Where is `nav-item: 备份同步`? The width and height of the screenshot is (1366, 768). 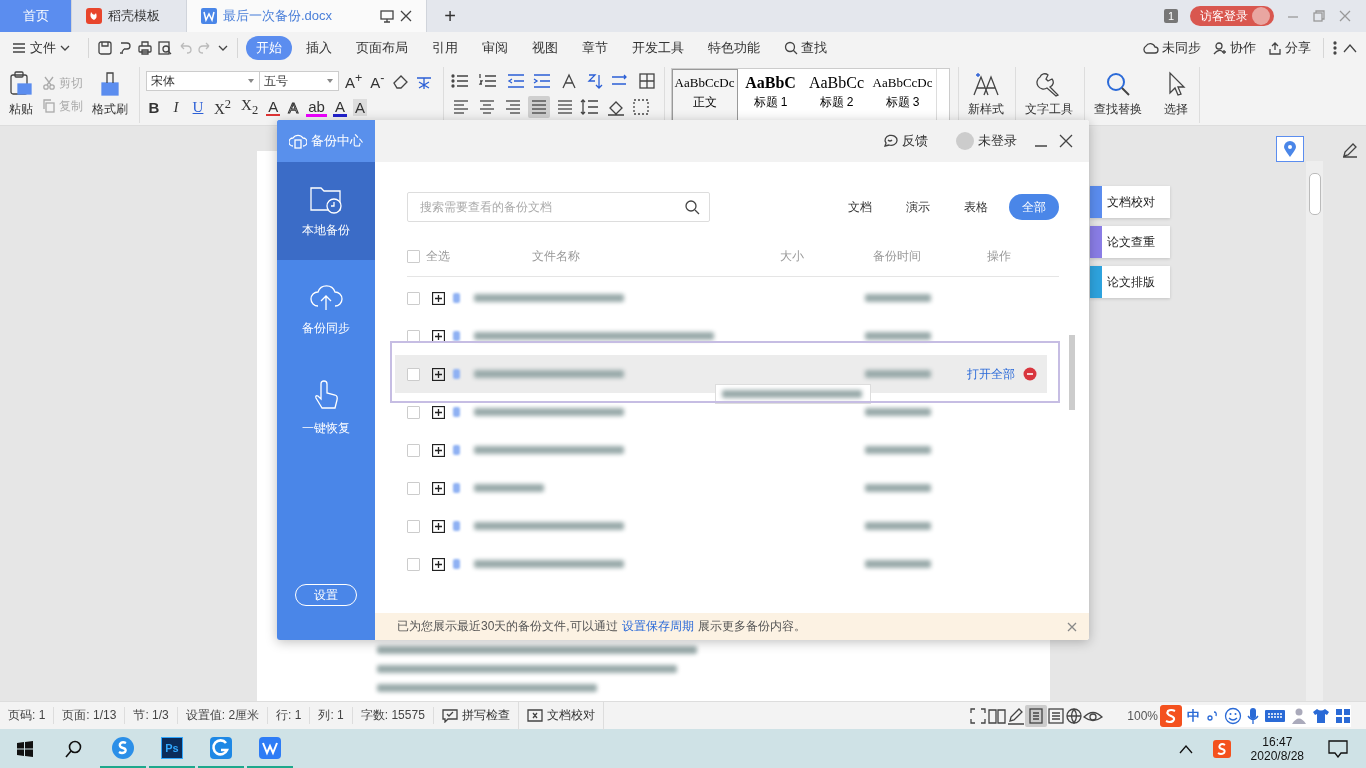
nav-item: 备份同步 is located at coordinates (326, 309).